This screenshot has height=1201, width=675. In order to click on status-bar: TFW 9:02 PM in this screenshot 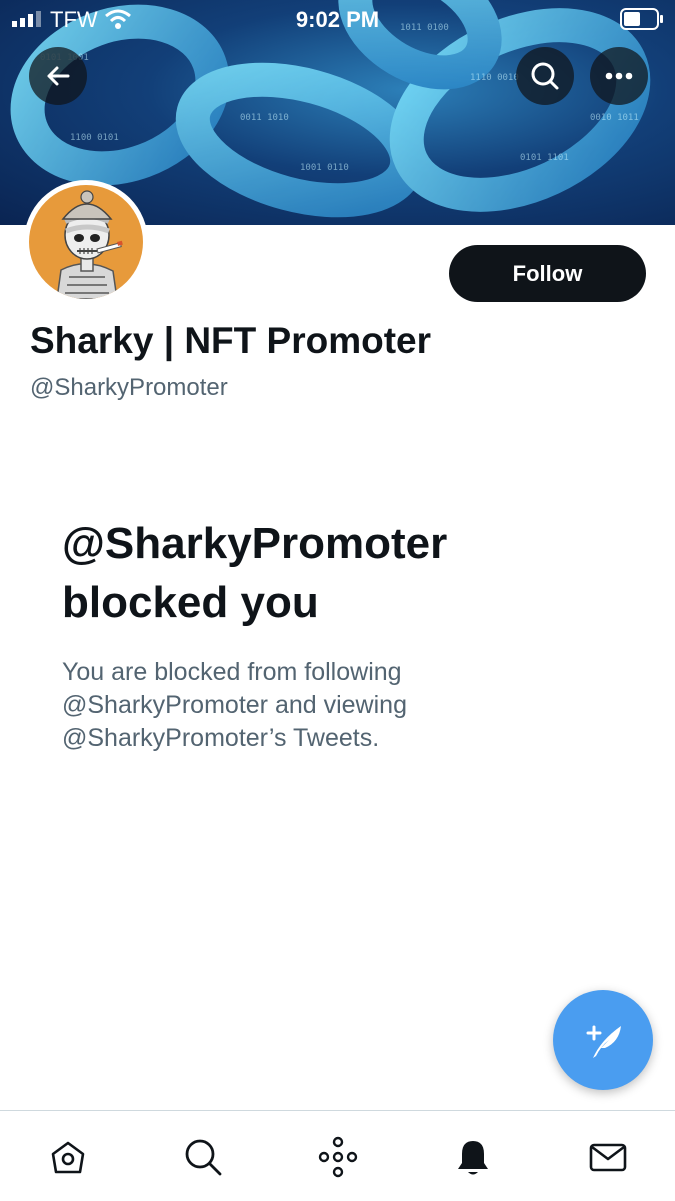, I will do `click(337, 18)`.